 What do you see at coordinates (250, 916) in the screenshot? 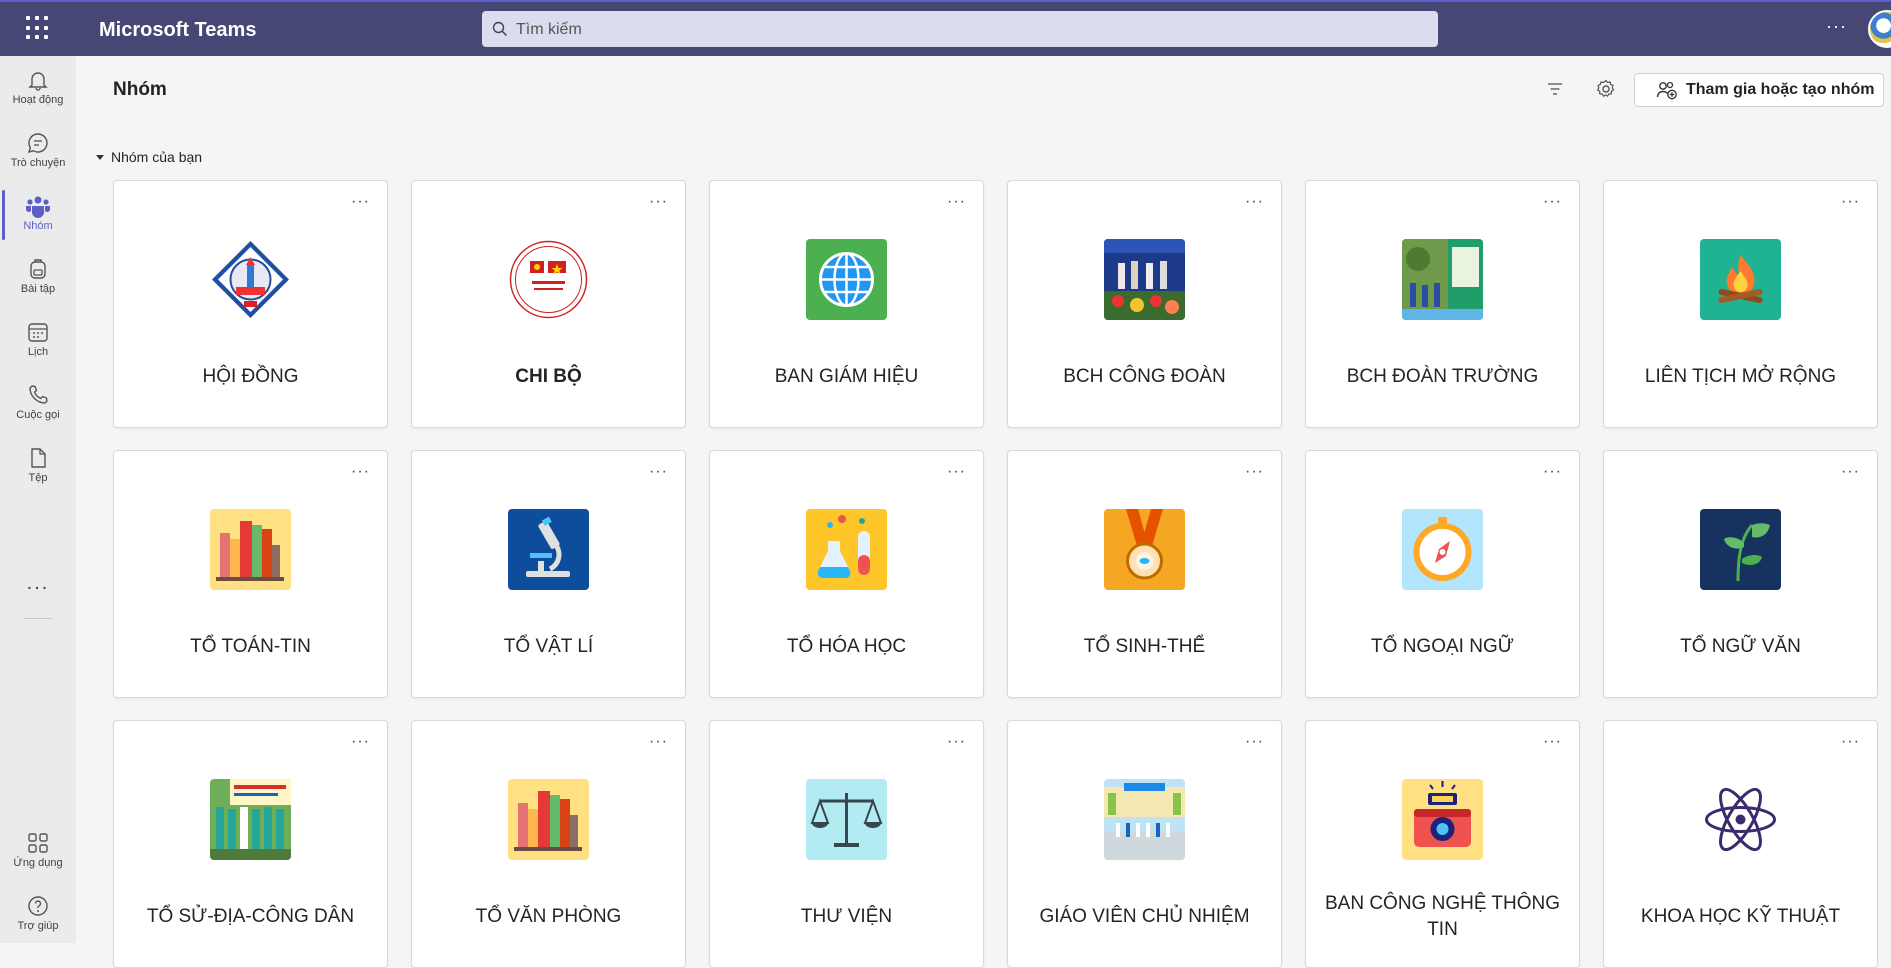
I see `team-name: TỔ SỬ-ĐỊA-CÔNG DÂN` at bounding box center [250, 916].